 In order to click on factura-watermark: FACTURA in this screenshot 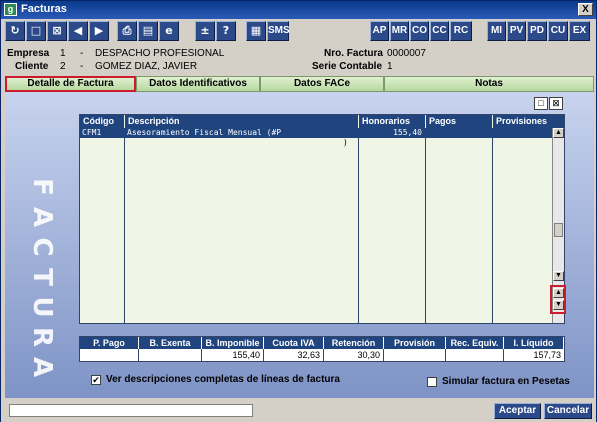, I will do `click(42, 282)`.